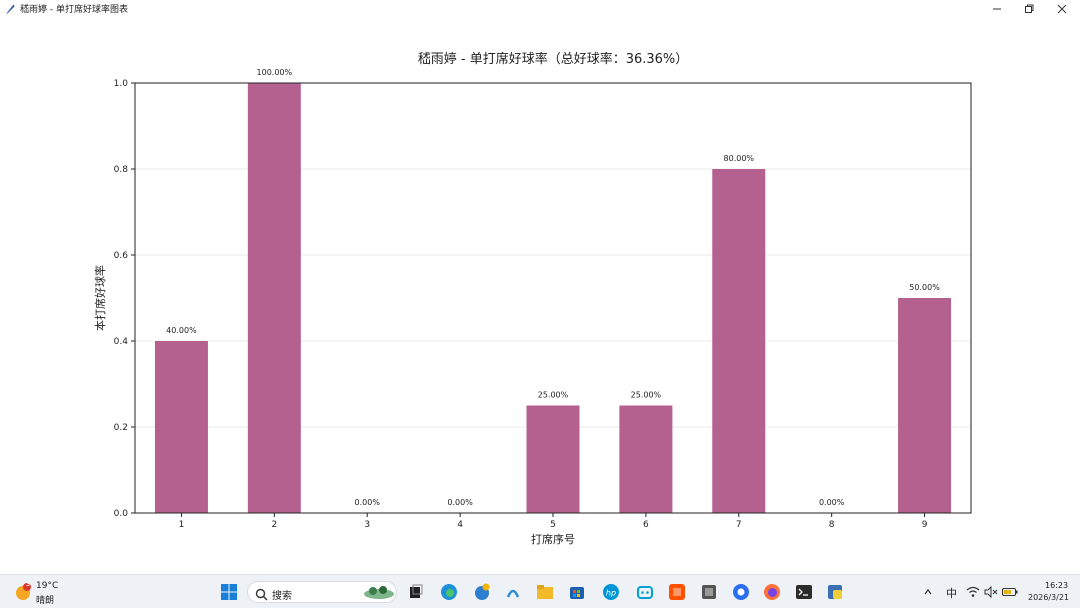  What do you see at coordinates (835, 592) in the screenshot?
I see `python-icon` at bounding box center [835, 592].